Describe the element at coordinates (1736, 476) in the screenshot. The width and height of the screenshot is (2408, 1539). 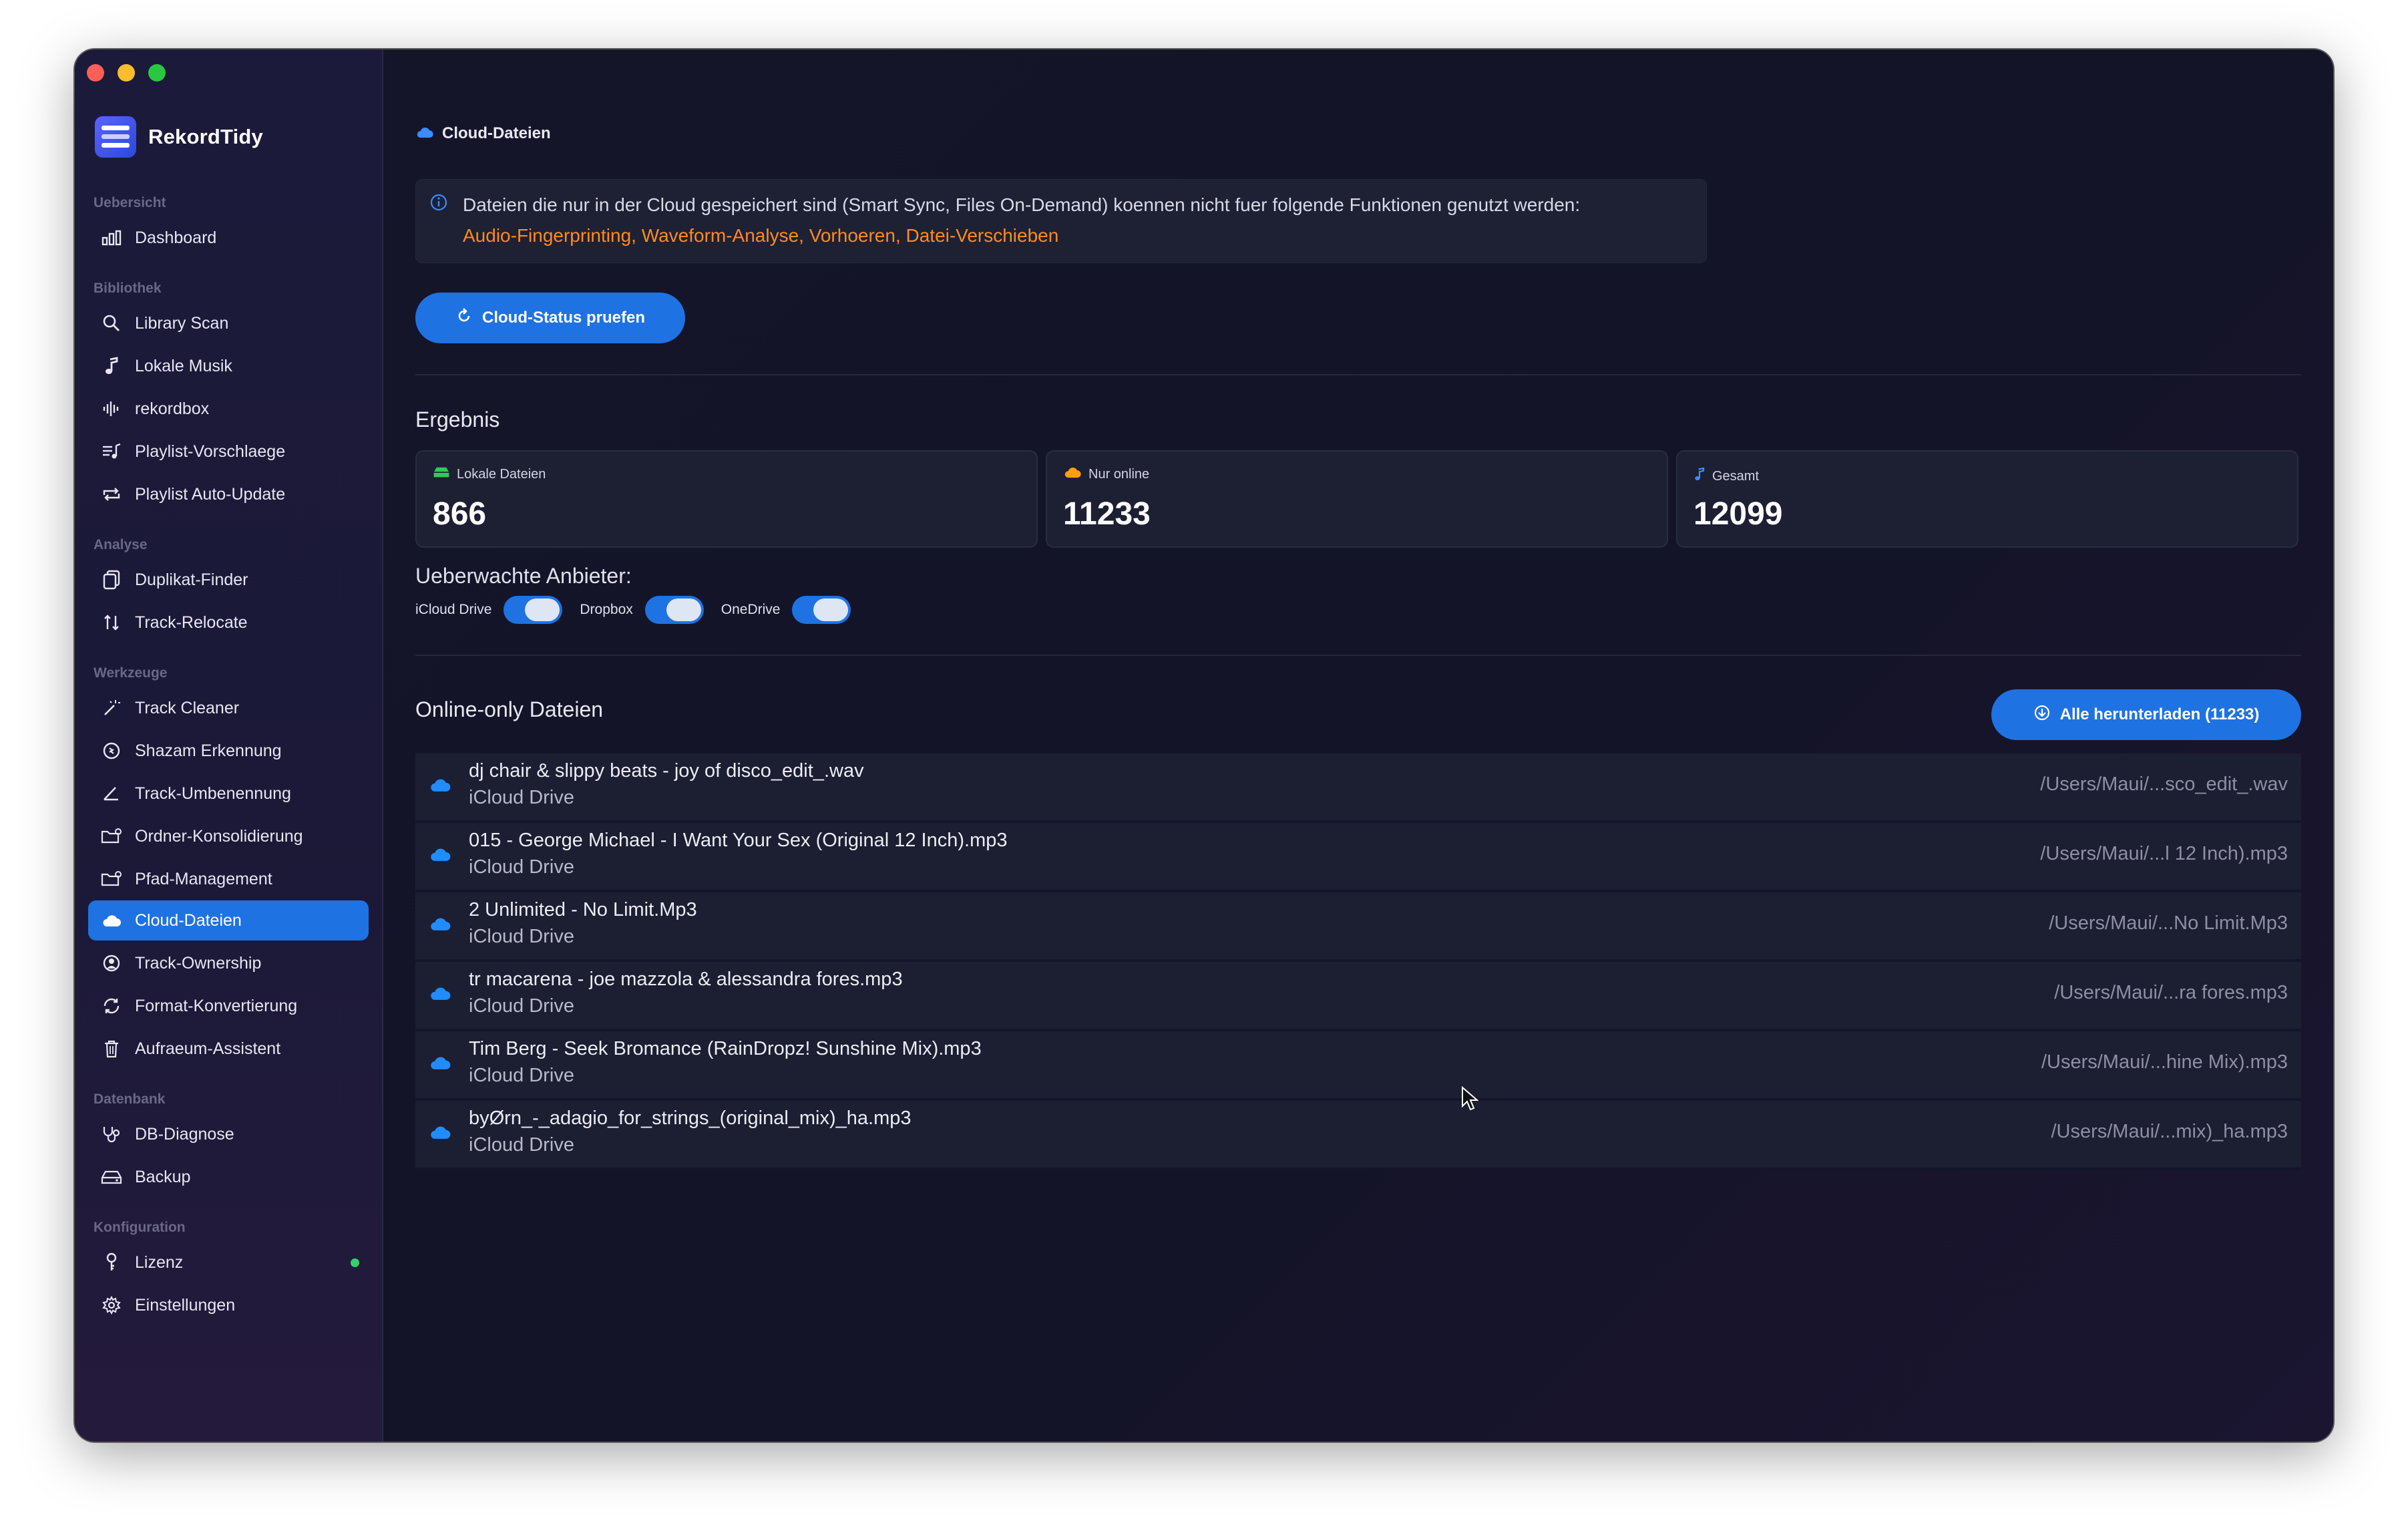
I see `stat-label: Gesamt` at that location.